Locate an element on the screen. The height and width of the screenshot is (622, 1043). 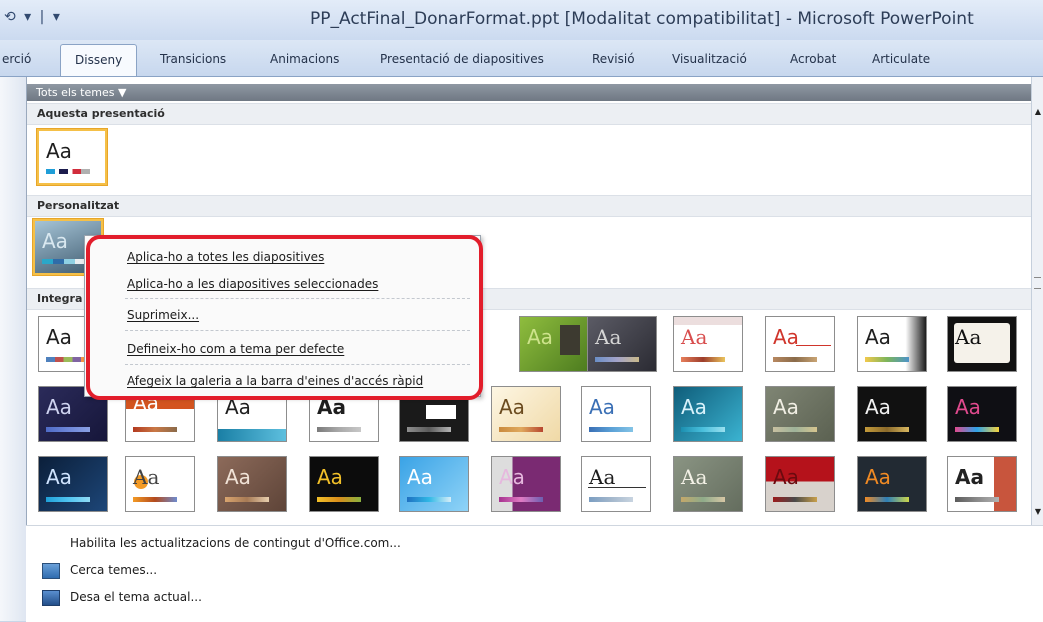
tab-transicions: Transicions is located at coordinates (193, 59).